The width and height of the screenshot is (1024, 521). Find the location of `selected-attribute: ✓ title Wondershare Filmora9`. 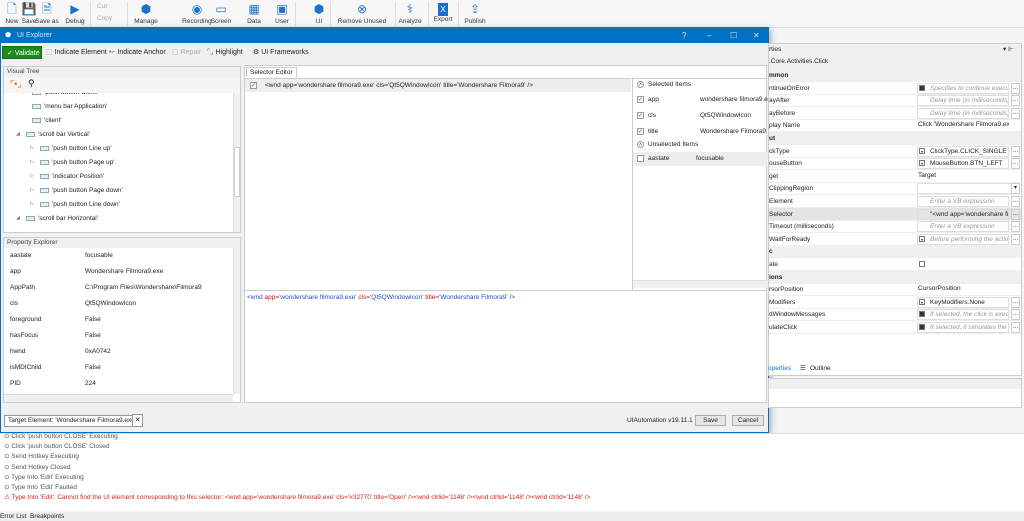

selected-attribute: ✓ title Wondershare Filmora9 is located at coordinates (704, 131).